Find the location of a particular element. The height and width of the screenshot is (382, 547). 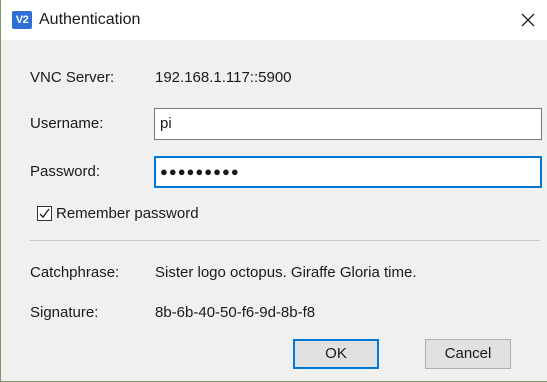

password-label: Password: is located at coordinates (65, 171).